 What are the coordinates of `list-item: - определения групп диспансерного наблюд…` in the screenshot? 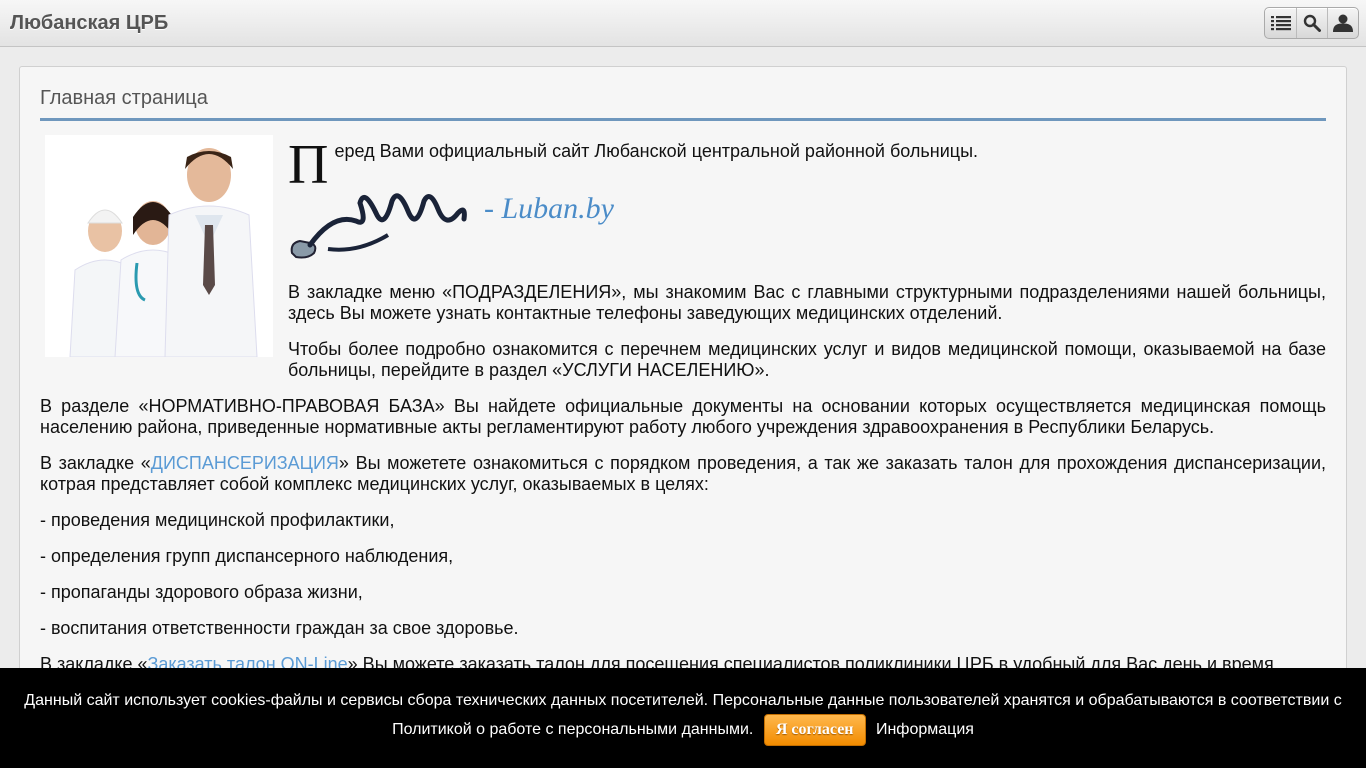 It's located at (247, 556).